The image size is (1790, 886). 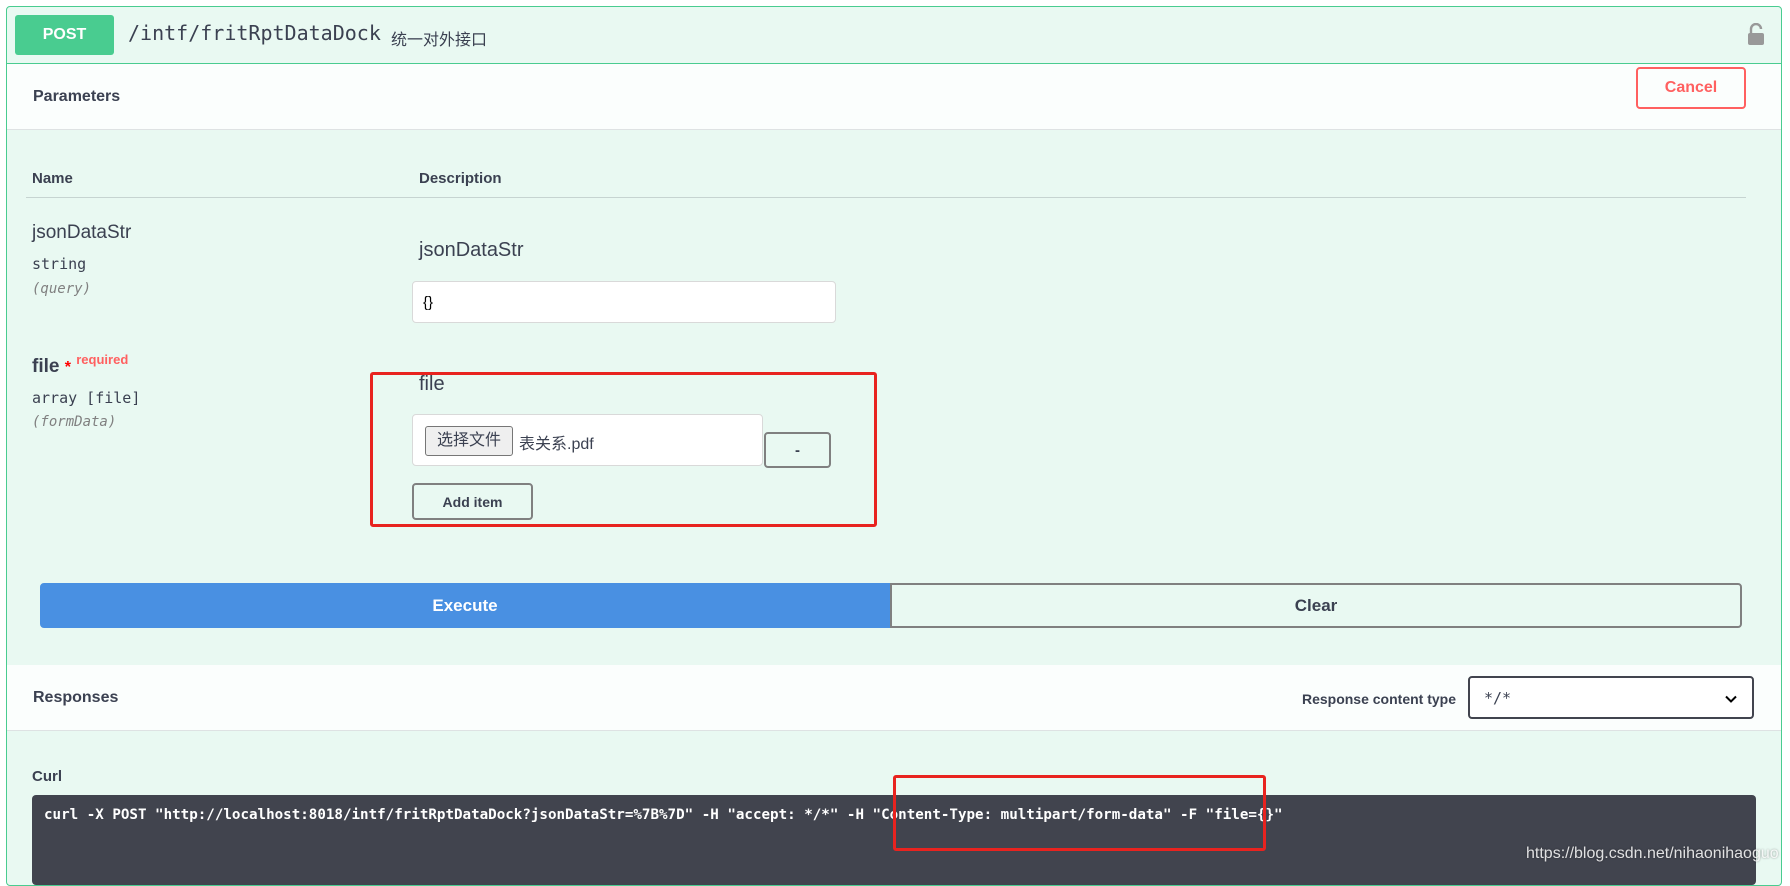 I want to click on field-label-jsonDataStr: jsonDataStr, so click(x=471, y=250).